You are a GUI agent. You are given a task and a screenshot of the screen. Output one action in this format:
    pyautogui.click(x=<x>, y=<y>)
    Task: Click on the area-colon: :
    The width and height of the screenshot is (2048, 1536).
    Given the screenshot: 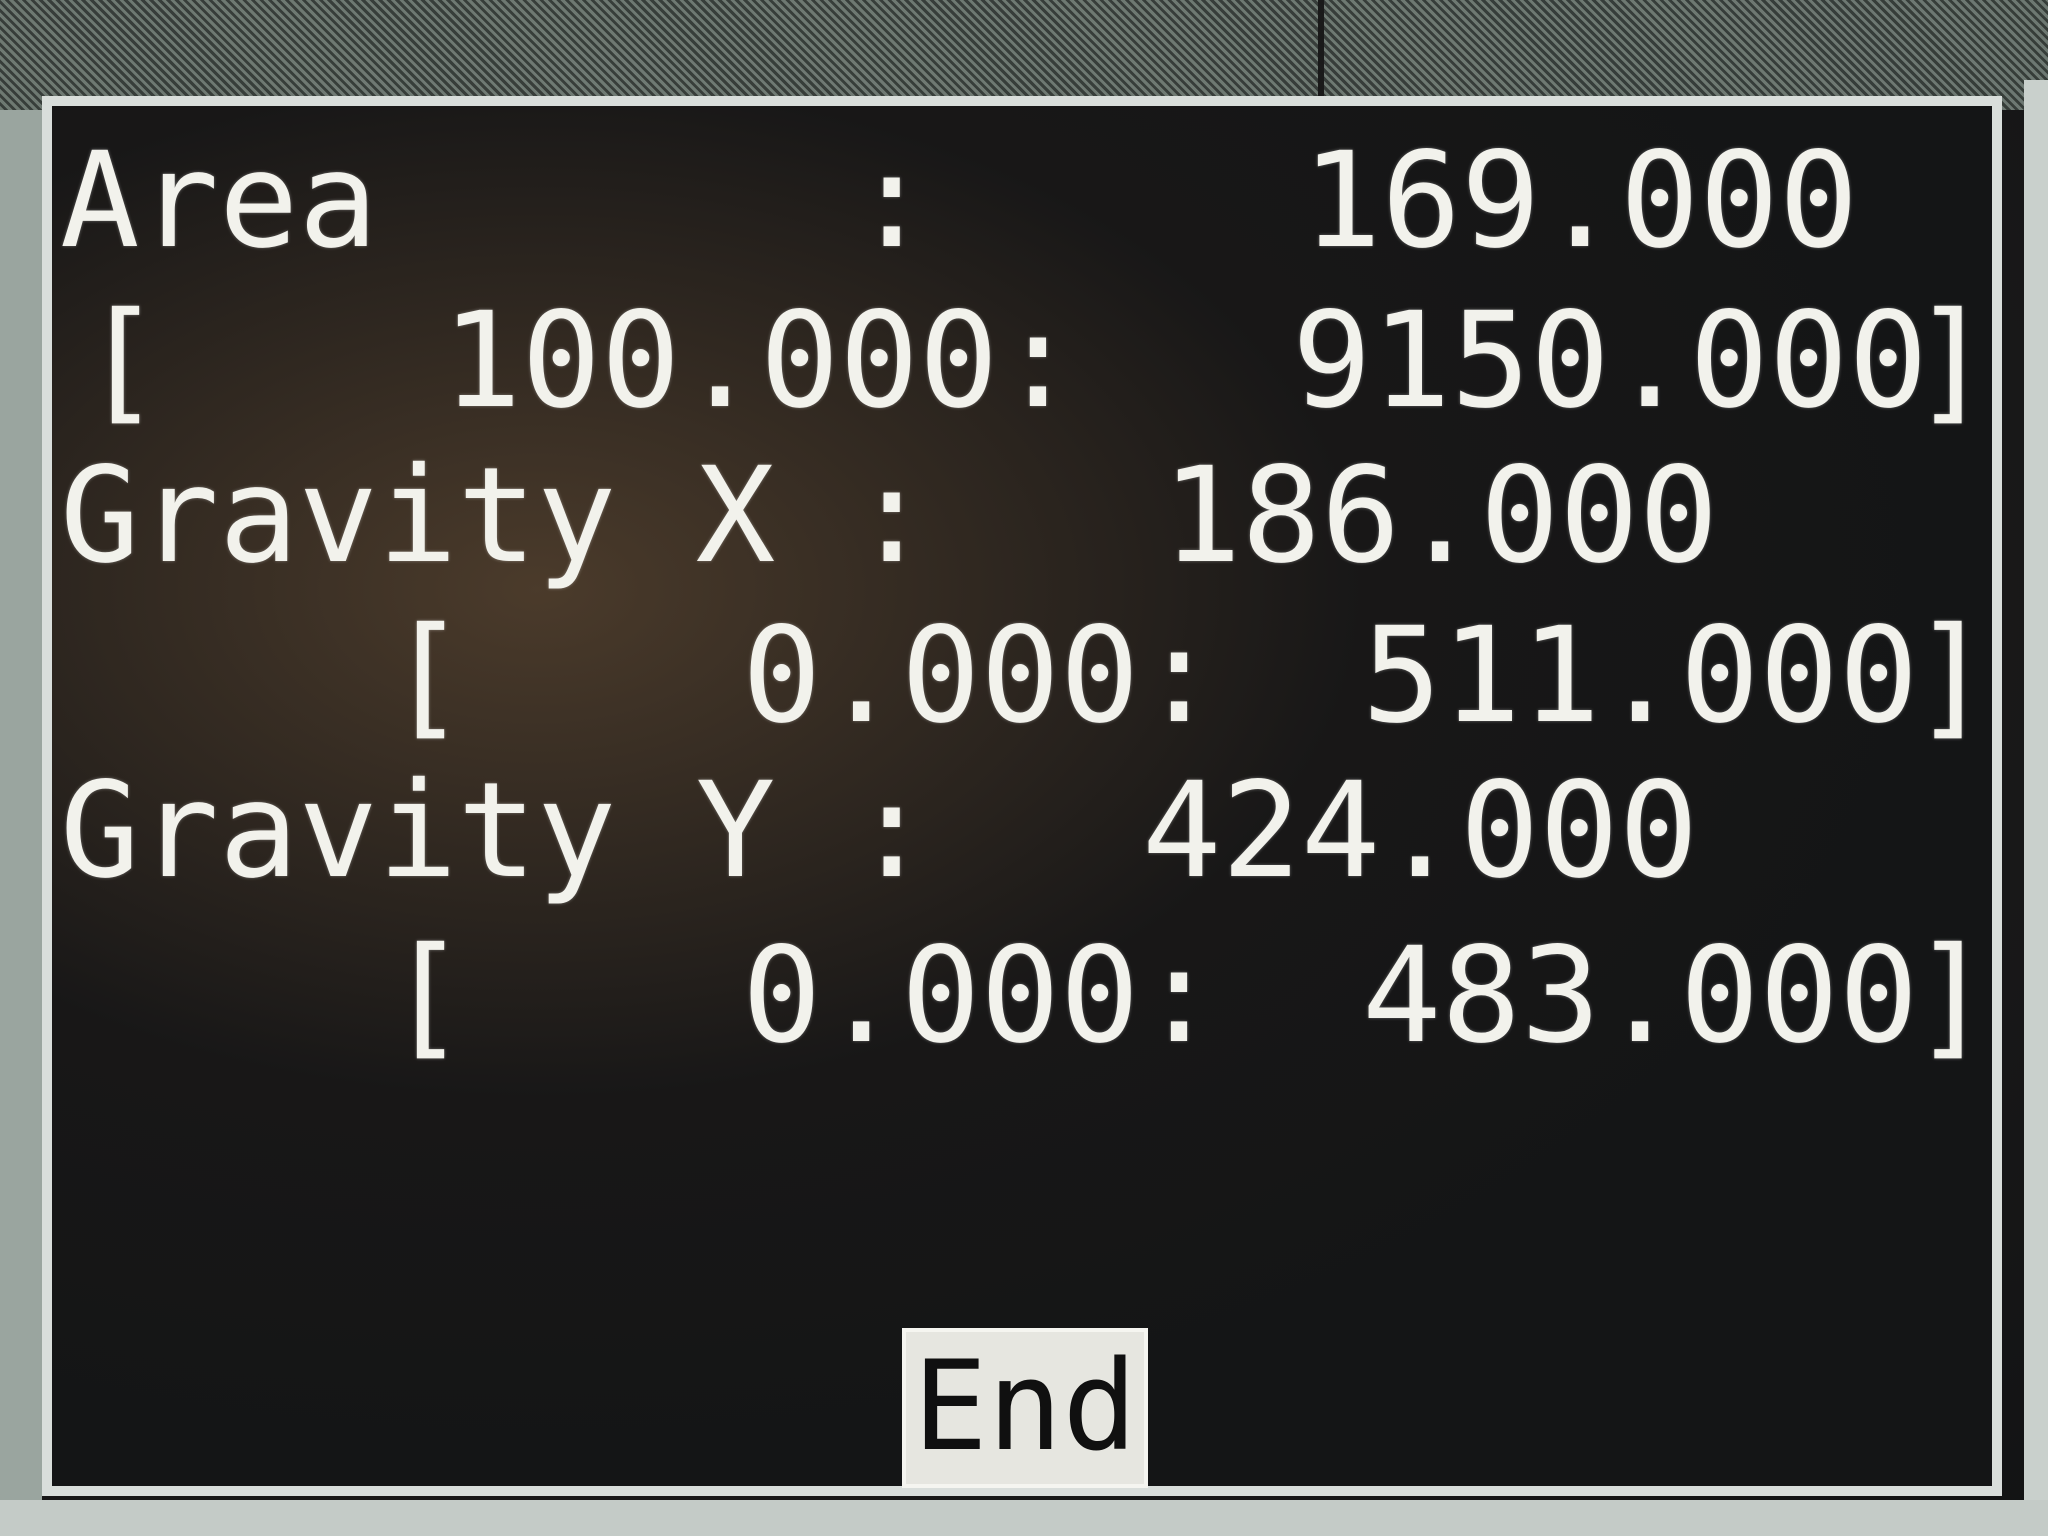 What is the action you would take?
    pyautogui.click(x=892, y=201)
    